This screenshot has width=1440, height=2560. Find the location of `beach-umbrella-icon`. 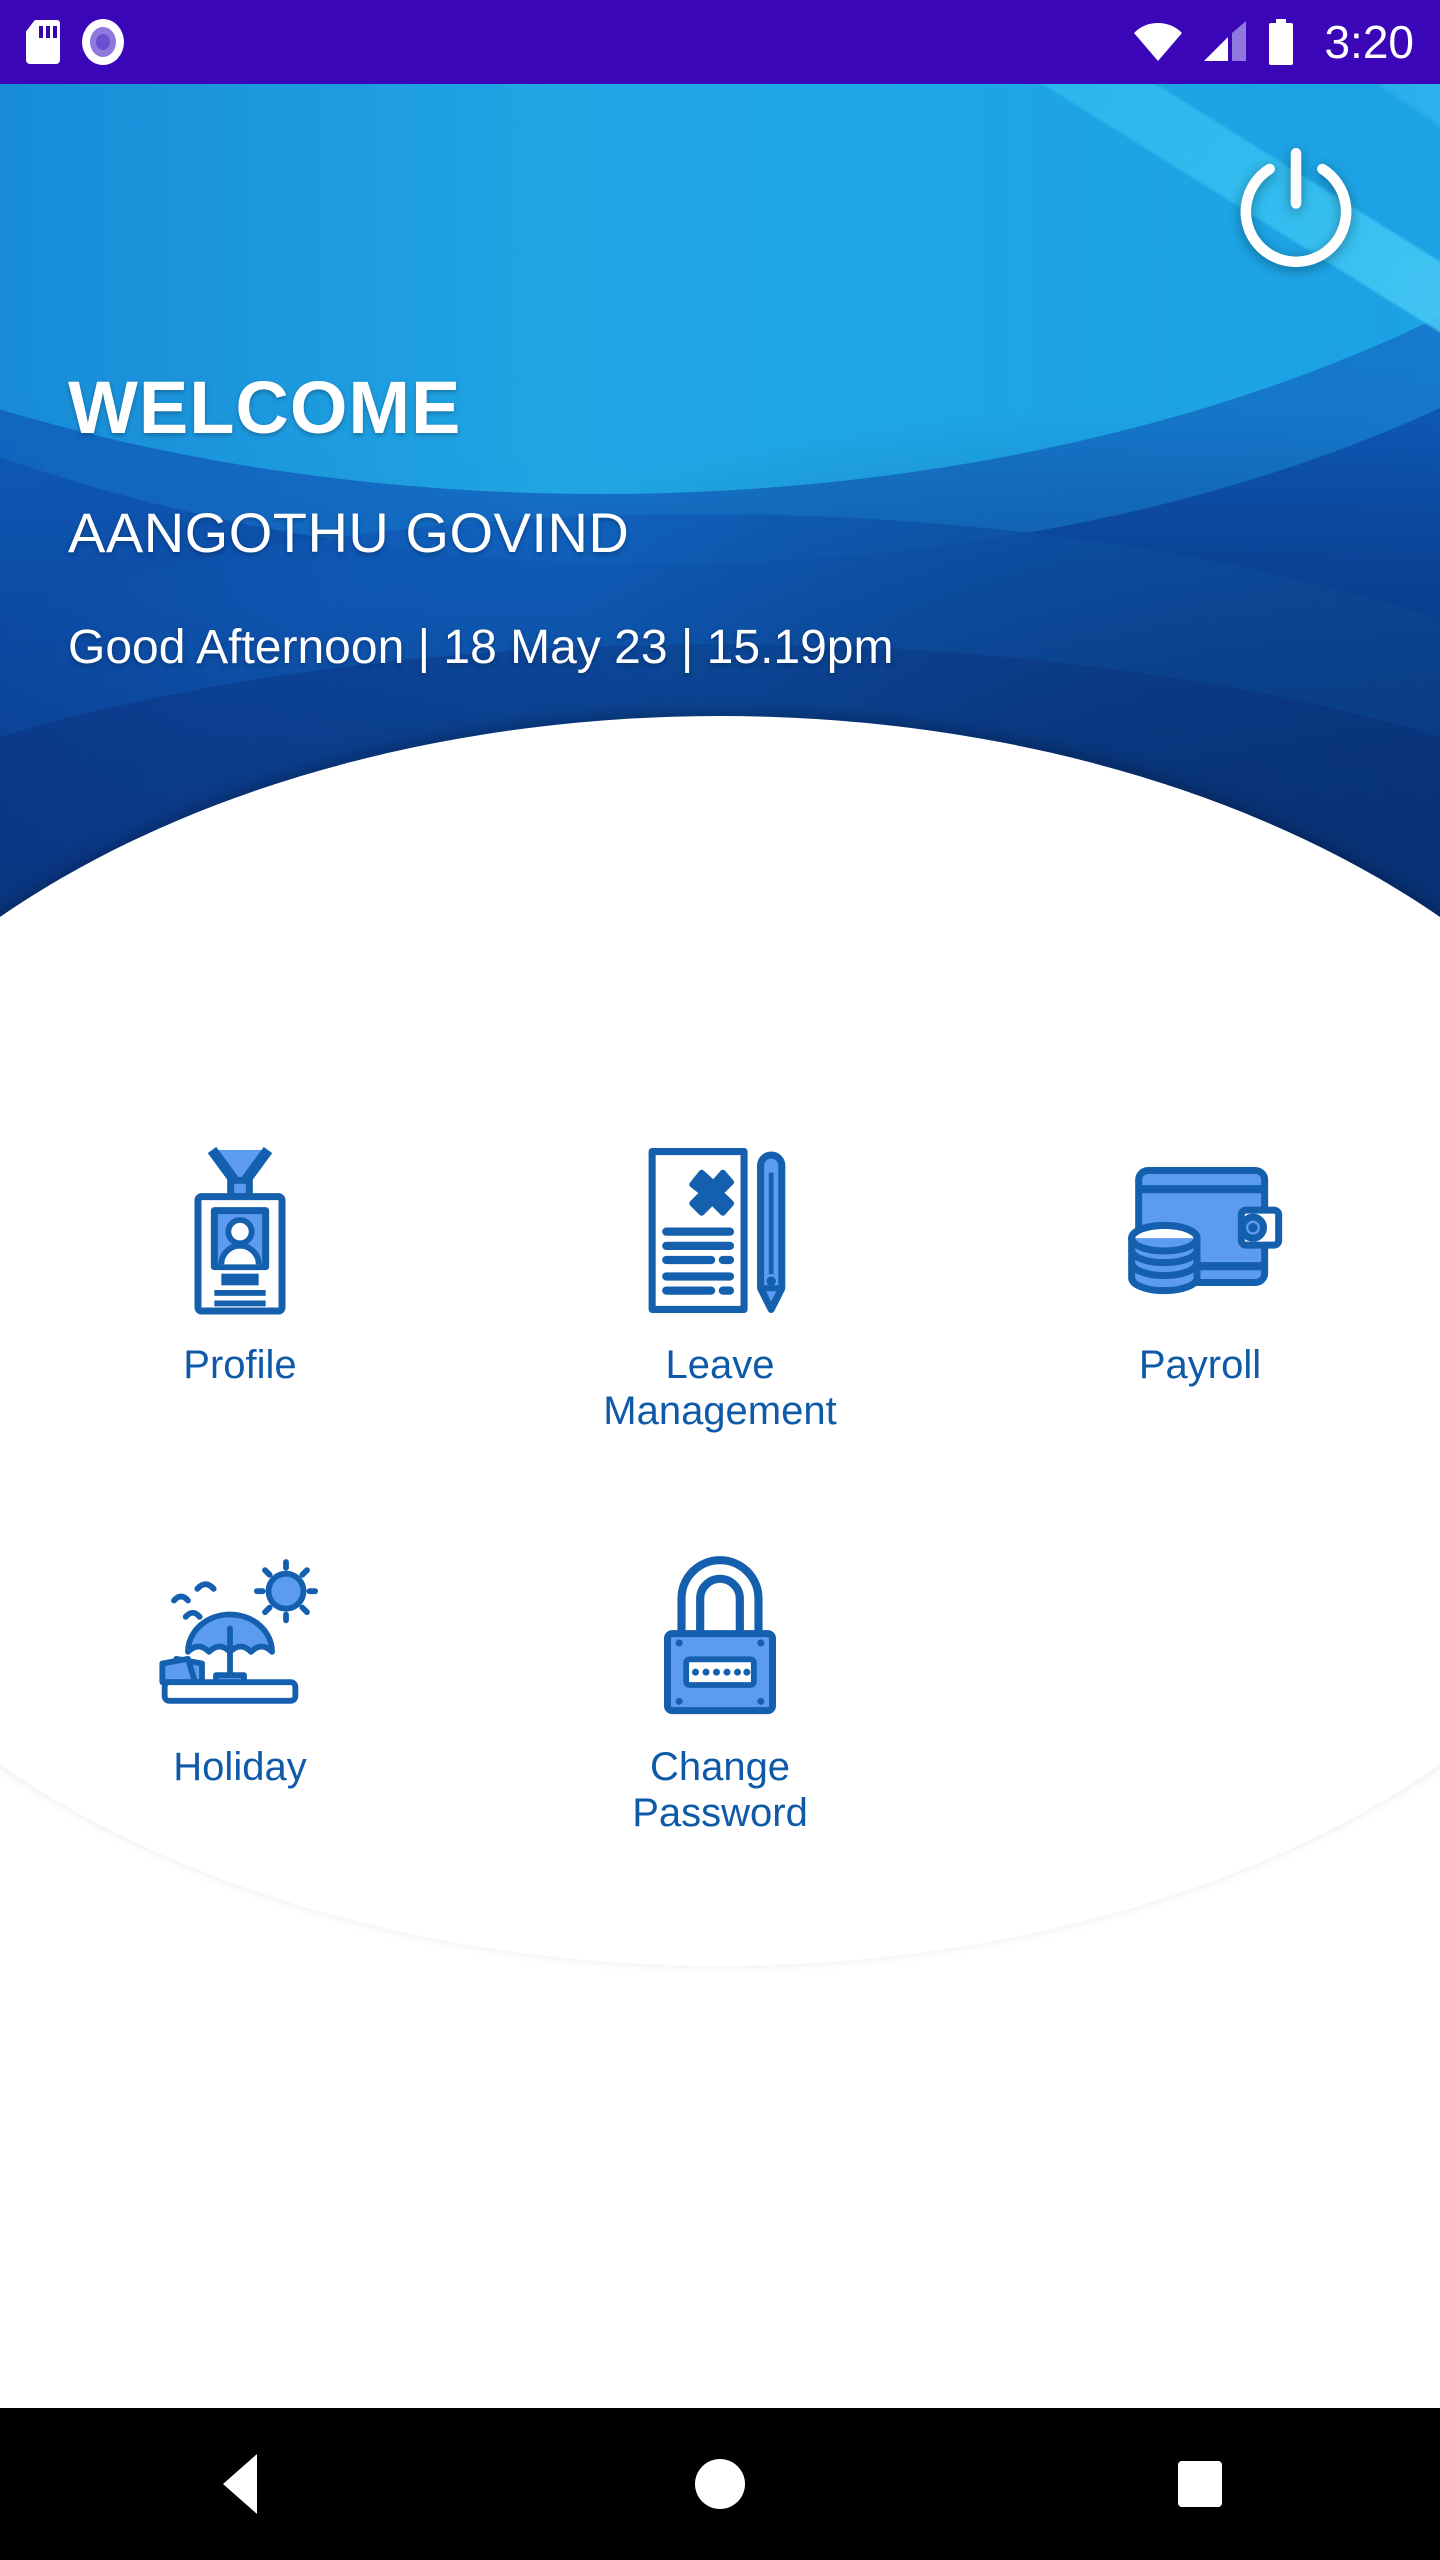

beach-umbrella-icon is located at coordinates (240, 1632).